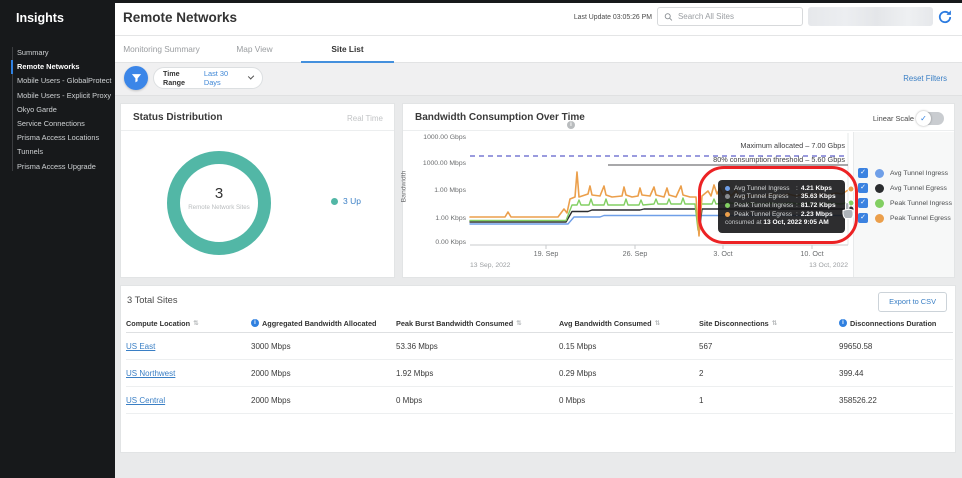  I want to click on cell-disconnections: 1, so click(701, 400).